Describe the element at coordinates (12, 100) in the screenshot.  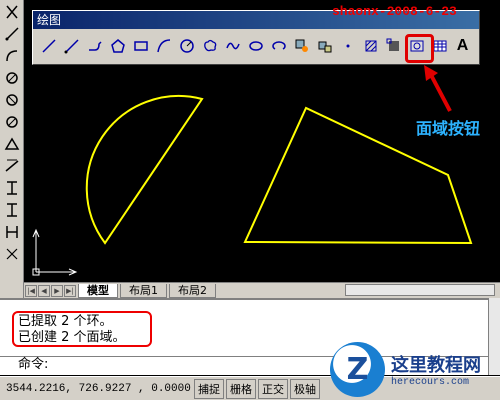
I see `array-icon` at that location.